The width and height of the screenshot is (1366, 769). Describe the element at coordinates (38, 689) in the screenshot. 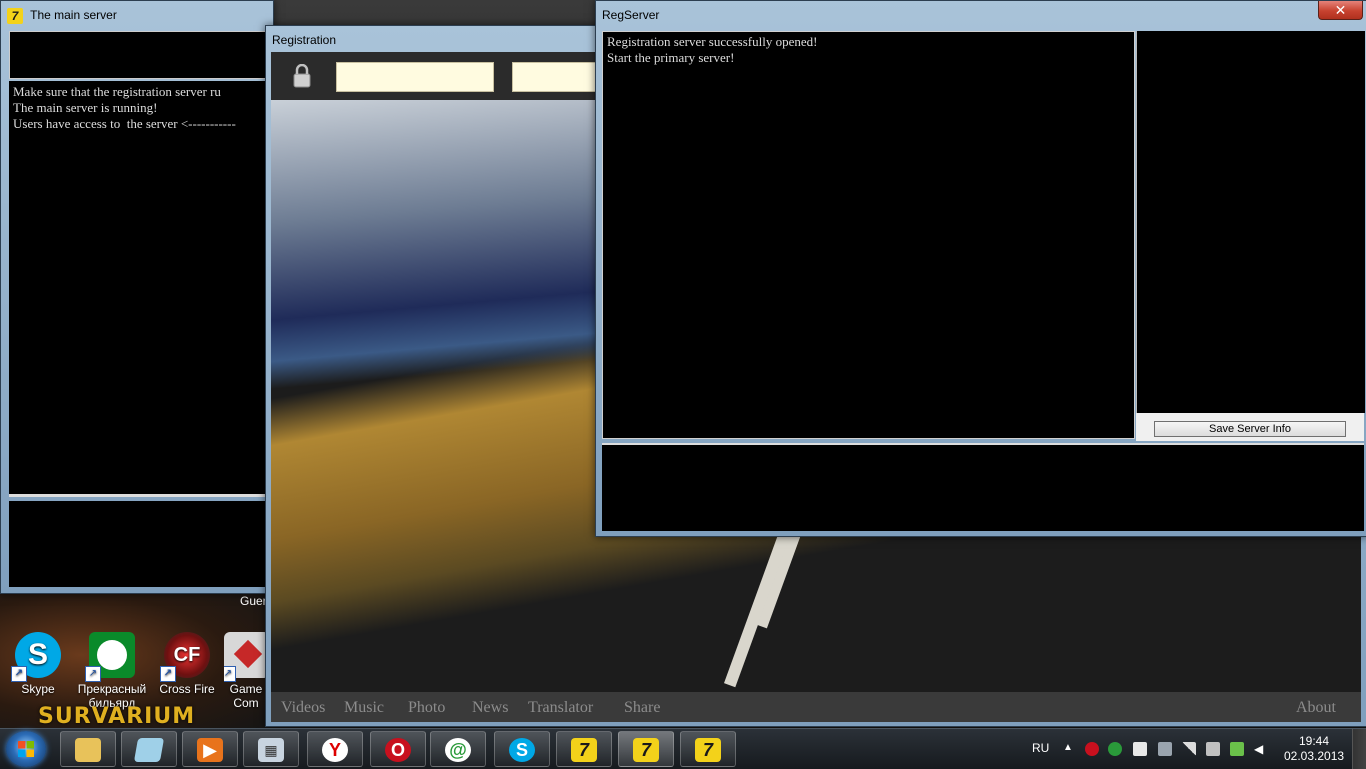

I see `desktop-icon-label: Skype` at that location.